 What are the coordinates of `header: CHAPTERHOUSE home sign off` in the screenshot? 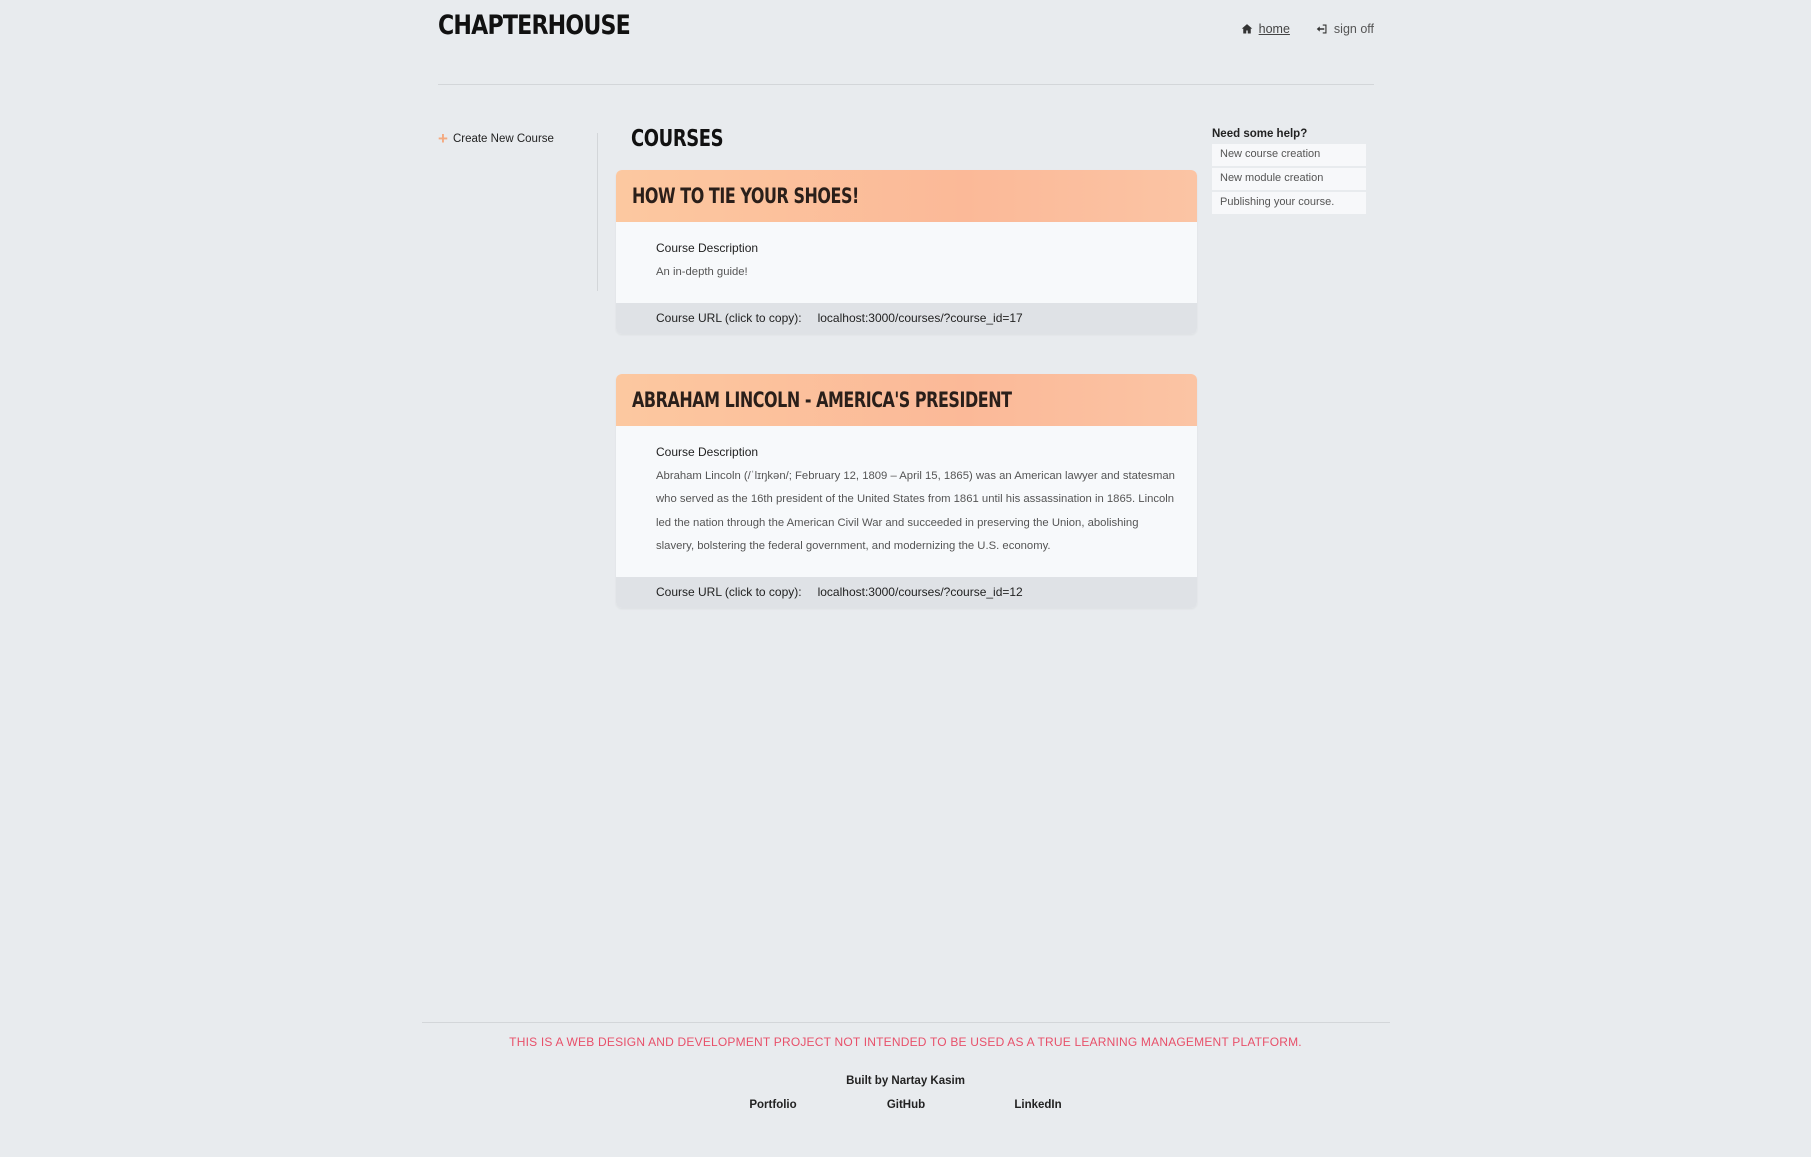 It's located at (906, 42).